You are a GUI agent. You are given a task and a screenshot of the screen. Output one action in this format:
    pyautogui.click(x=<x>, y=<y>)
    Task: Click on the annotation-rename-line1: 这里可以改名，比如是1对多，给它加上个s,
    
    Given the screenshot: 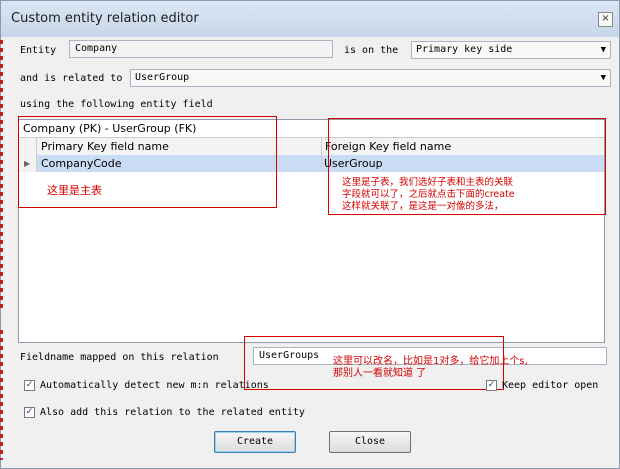 What is the action you would take?
    pyautogui.click(x=430, y=361)
    